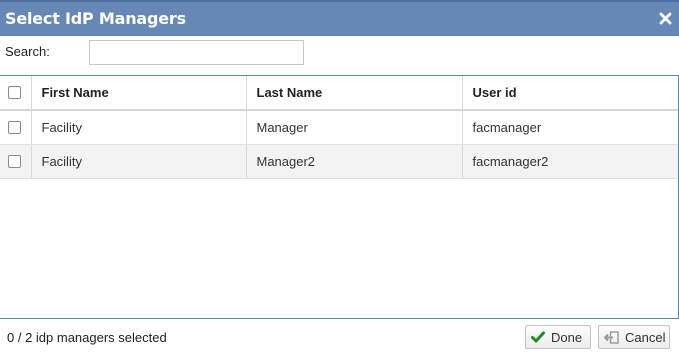 This screenshot has width=679, height=354. Describe the element at coordinates (139, 93) in the screenshot. I see `column-header-first-name: First Name` at that location.